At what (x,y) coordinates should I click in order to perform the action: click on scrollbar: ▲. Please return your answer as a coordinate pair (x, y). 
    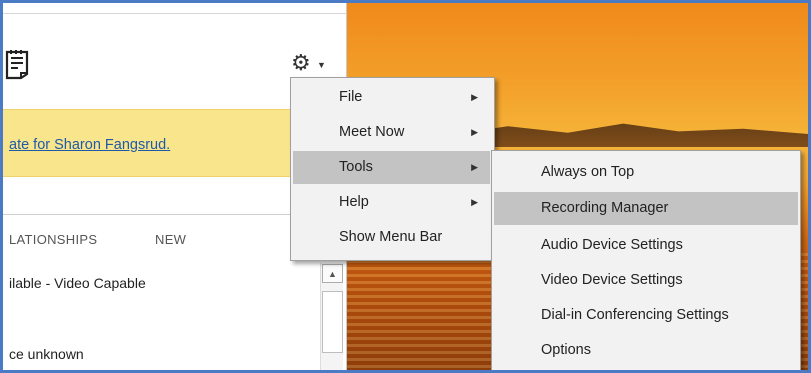
    Looking at the image, I should click on (331, 316).